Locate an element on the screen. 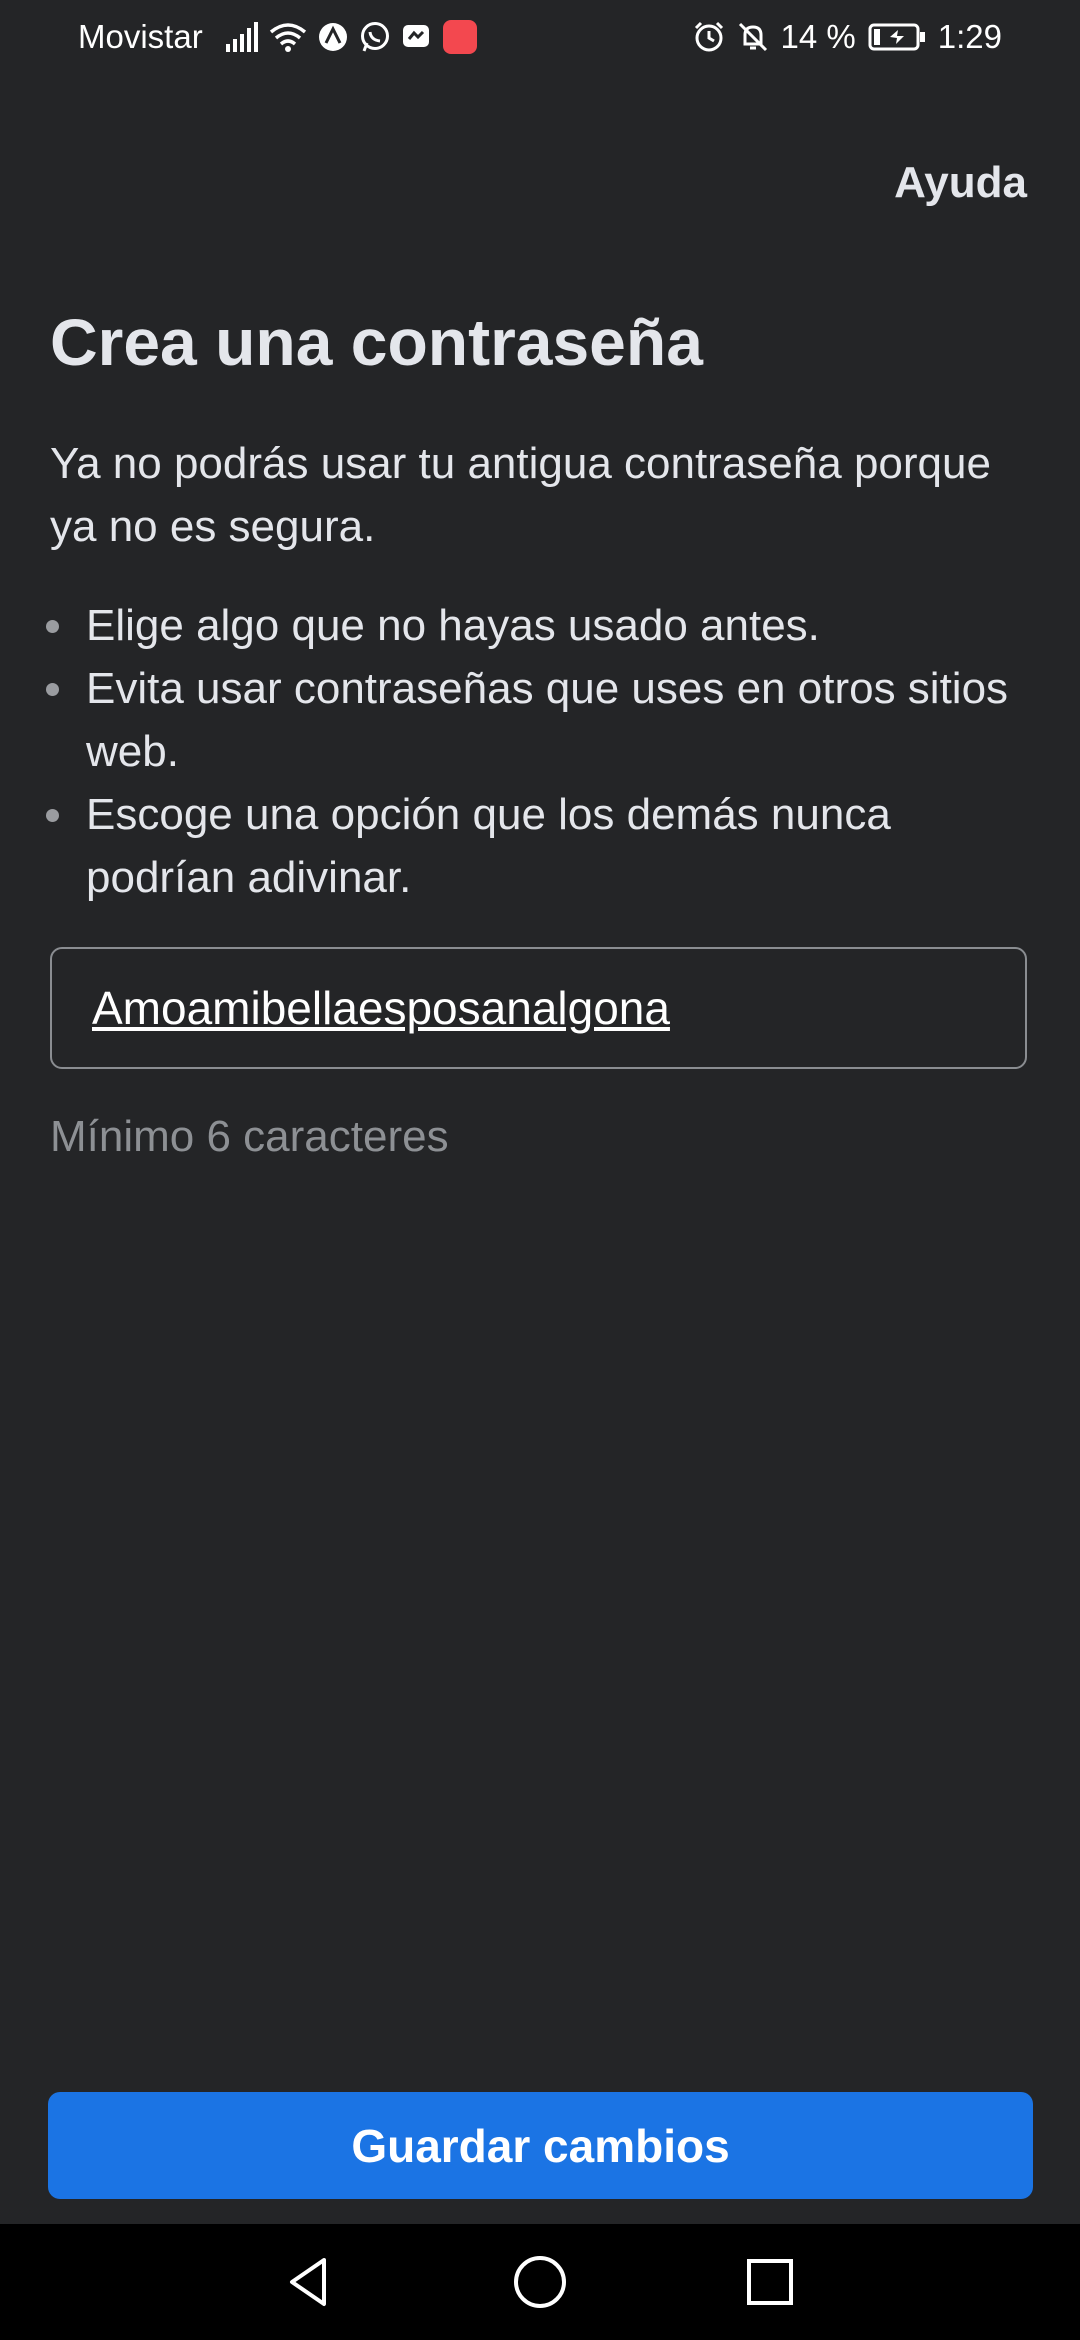 The image size is (1080, 2340). status-icons-left is located at coordinates (351, 37).